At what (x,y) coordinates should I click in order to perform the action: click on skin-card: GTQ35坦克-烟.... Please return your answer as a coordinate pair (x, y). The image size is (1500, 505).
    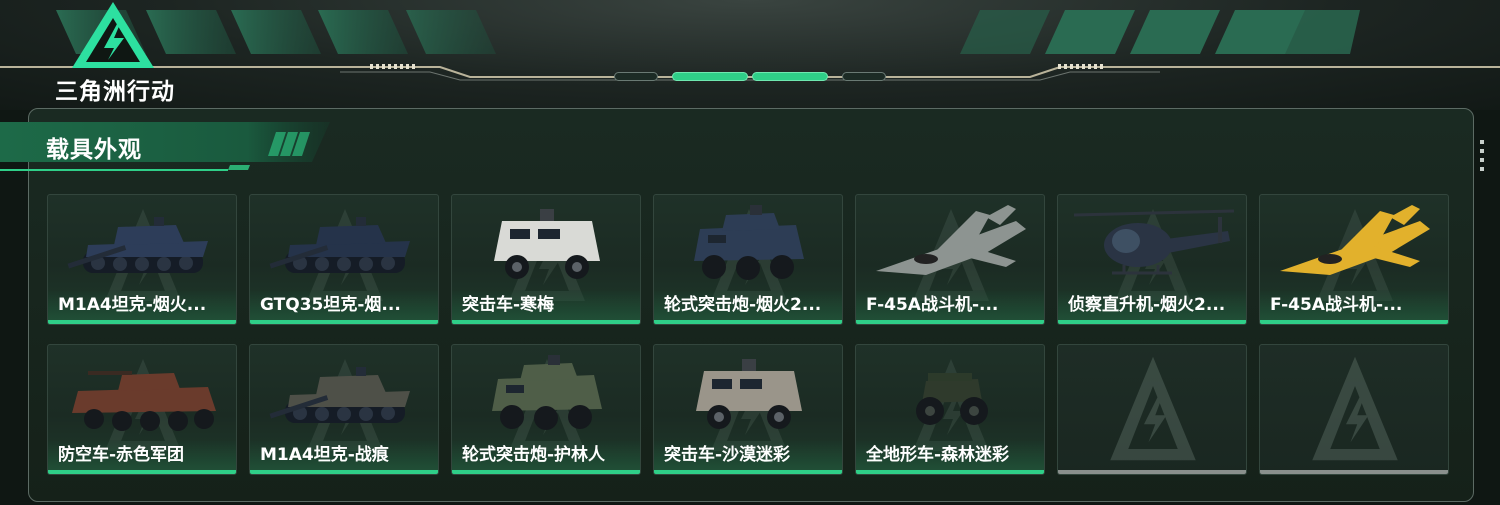
    Looking at the image, I should click on (344, 259).